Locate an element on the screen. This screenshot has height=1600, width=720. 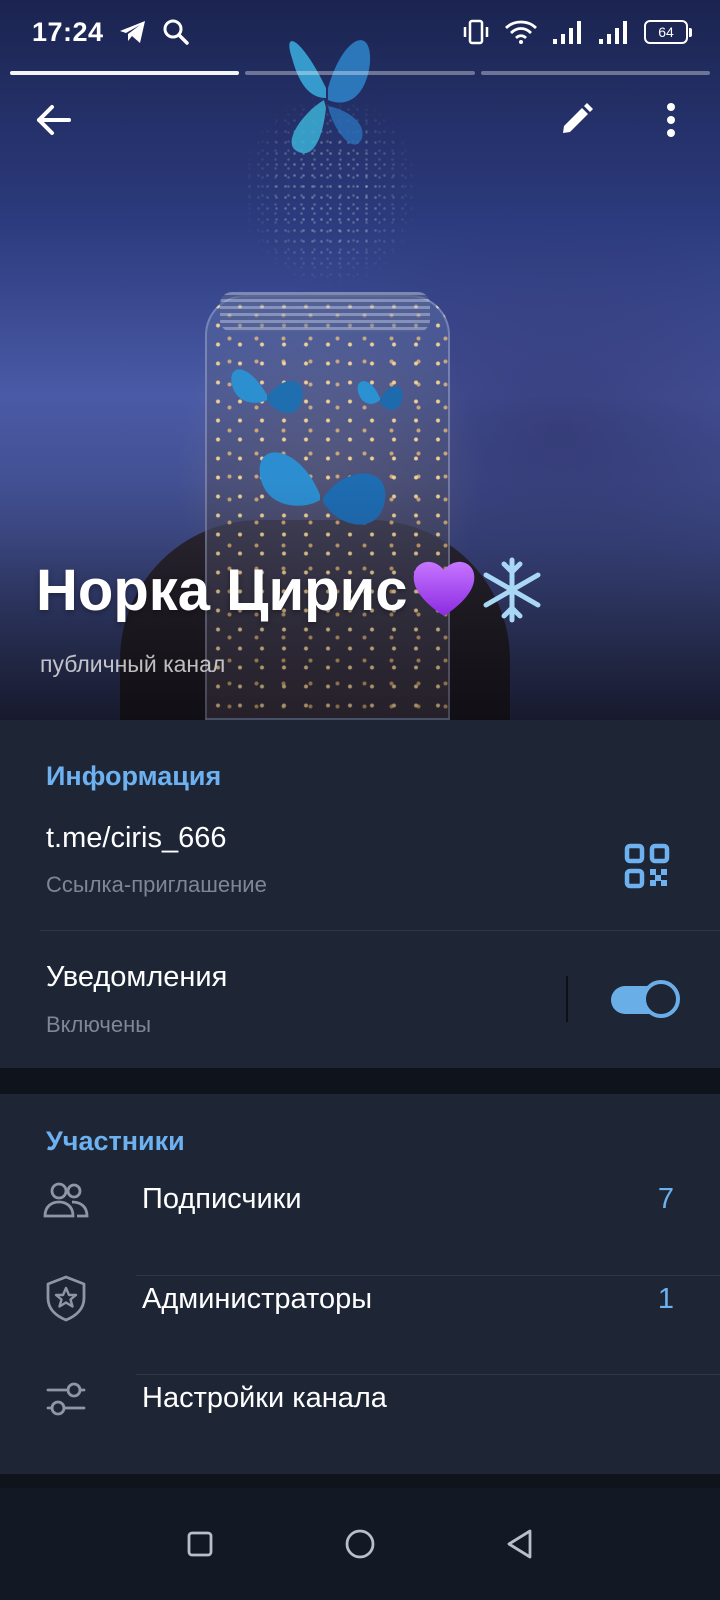
home-button is located at coordinates (360, 1544).